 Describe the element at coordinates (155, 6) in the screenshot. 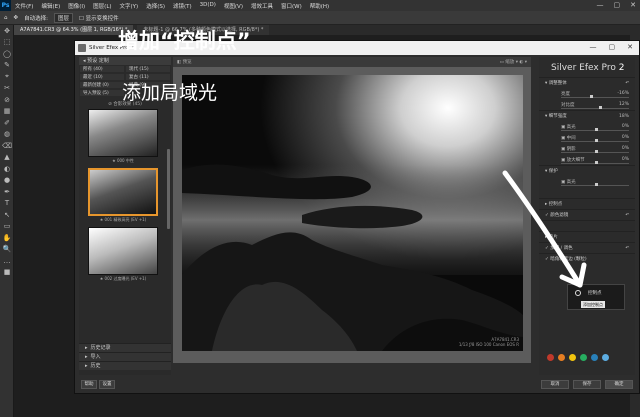

I see `menu-item: 选择(S)` at that location.